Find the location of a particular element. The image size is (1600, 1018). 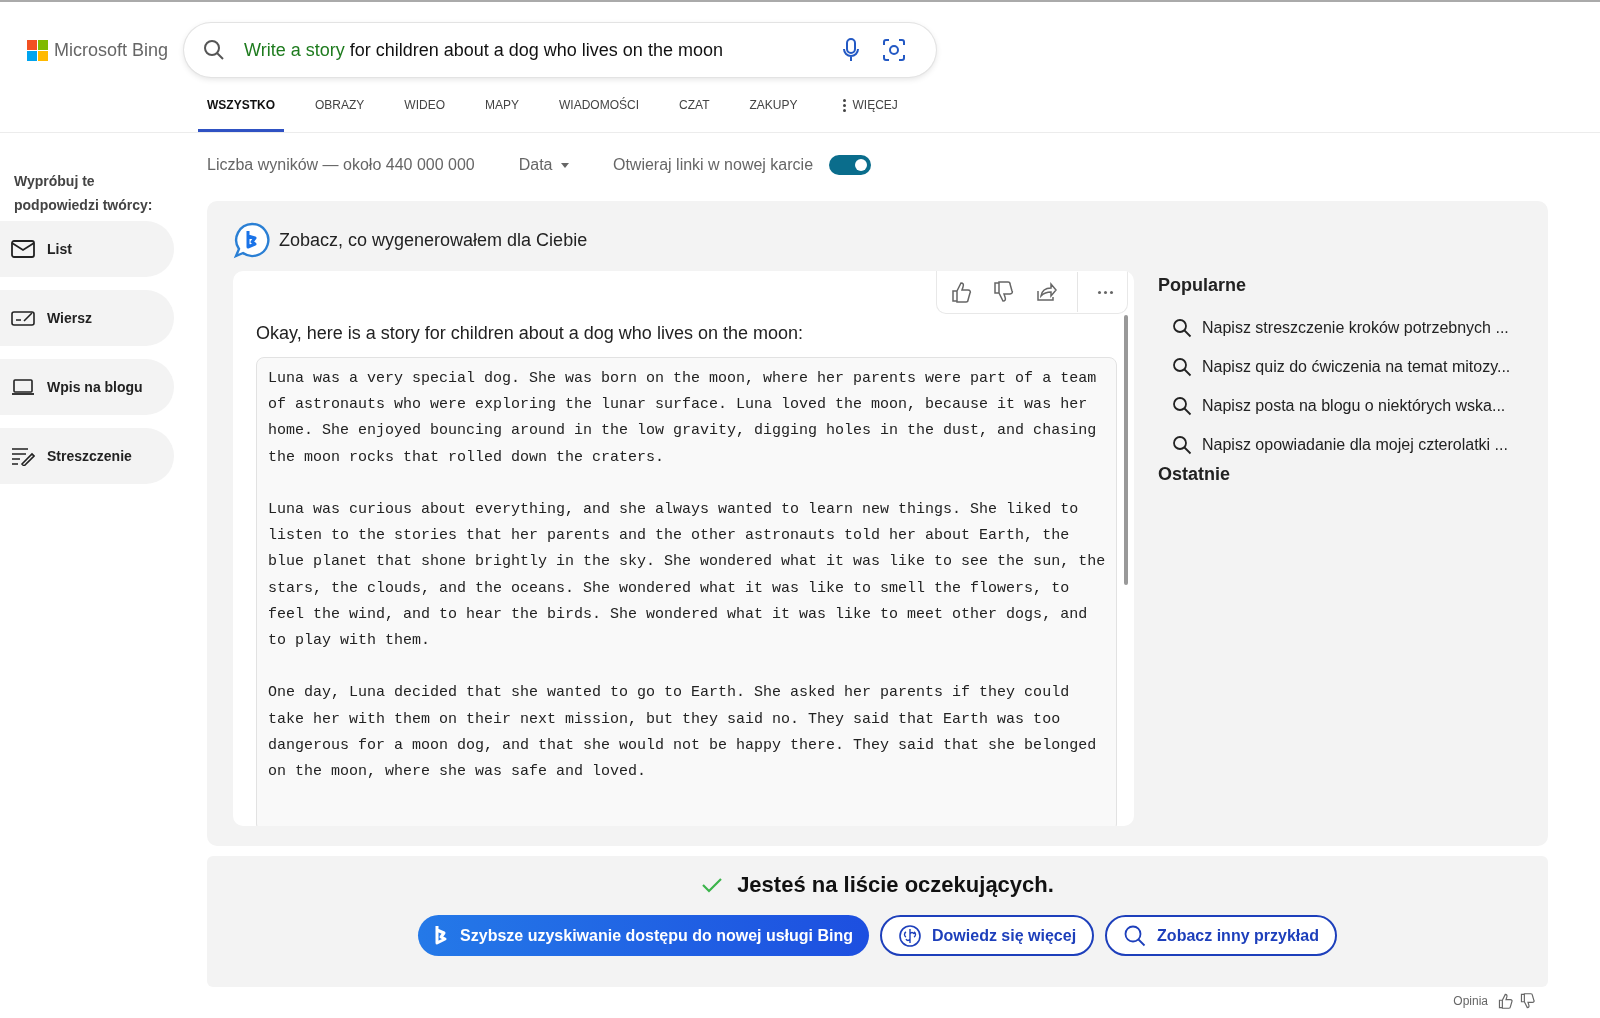

laptop-icon is located at coordinates (23, 387).